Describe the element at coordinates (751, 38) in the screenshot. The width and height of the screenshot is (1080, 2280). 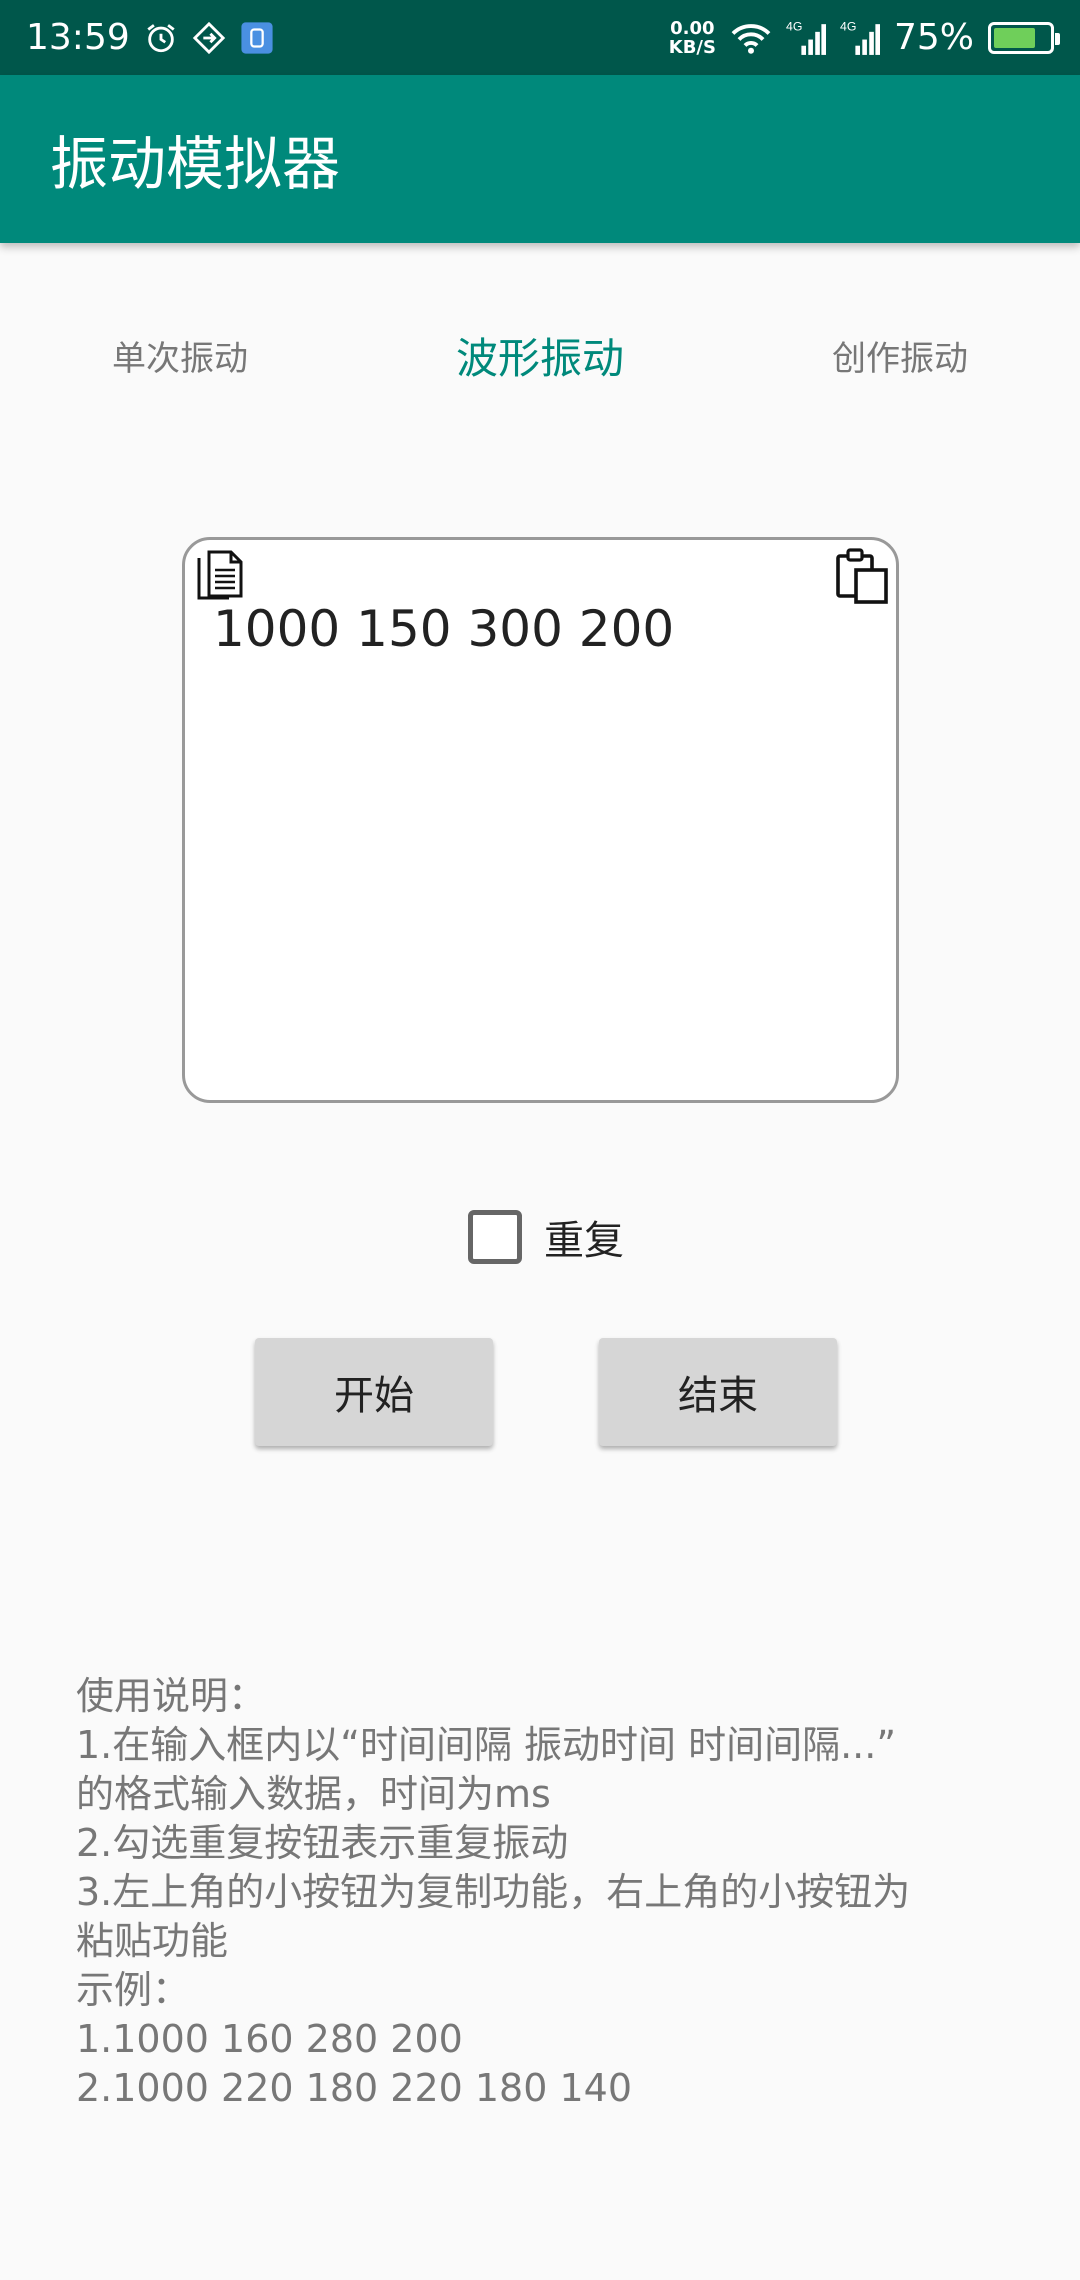
I see `wifi-icon` at that location.